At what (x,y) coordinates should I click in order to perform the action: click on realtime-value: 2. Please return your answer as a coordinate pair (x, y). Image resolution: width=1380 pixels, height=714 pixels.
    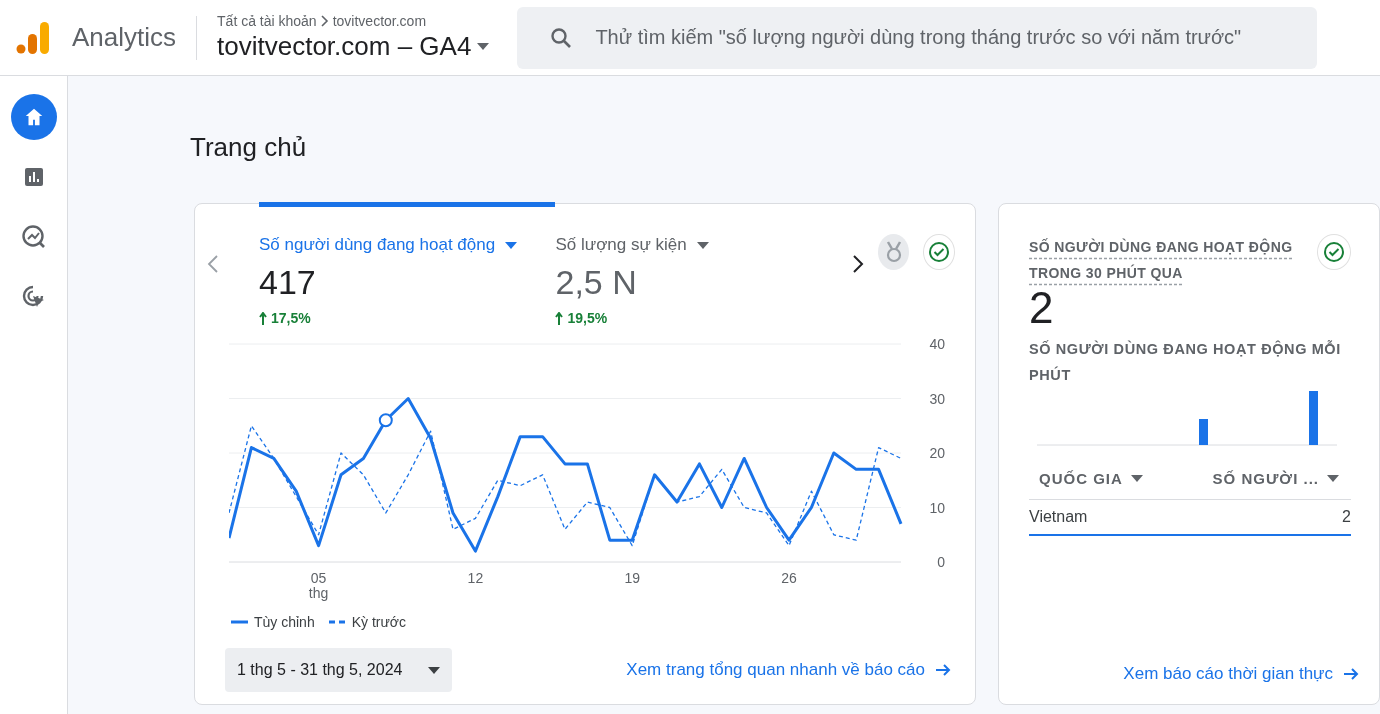
    Looking at the image, I should click on (1042, 308).